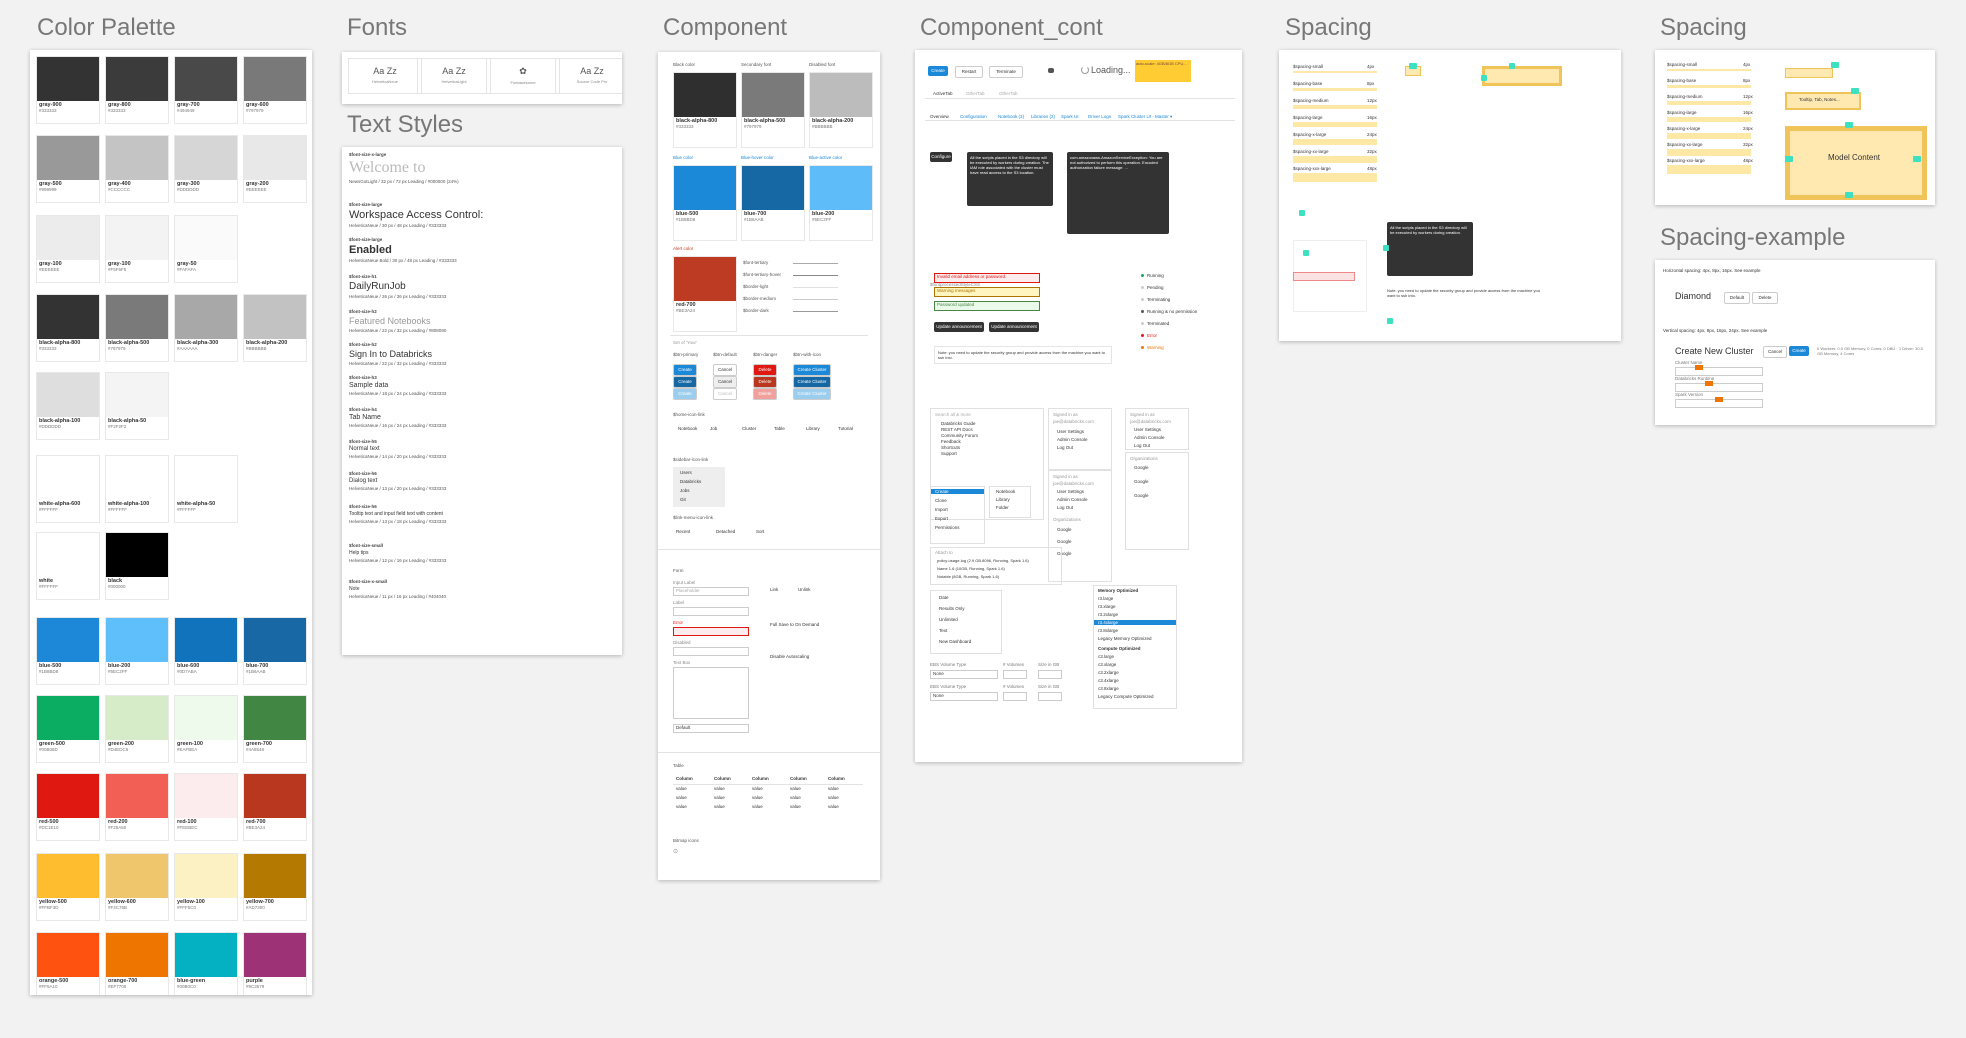 Image resolution: width=1966 pixels, height=1038 pixels. Describe the element at coordinates (968, 576) in the screenshot. I see `cluster-option: Notable (8GB, Running, Spark 1.6)` at that location.